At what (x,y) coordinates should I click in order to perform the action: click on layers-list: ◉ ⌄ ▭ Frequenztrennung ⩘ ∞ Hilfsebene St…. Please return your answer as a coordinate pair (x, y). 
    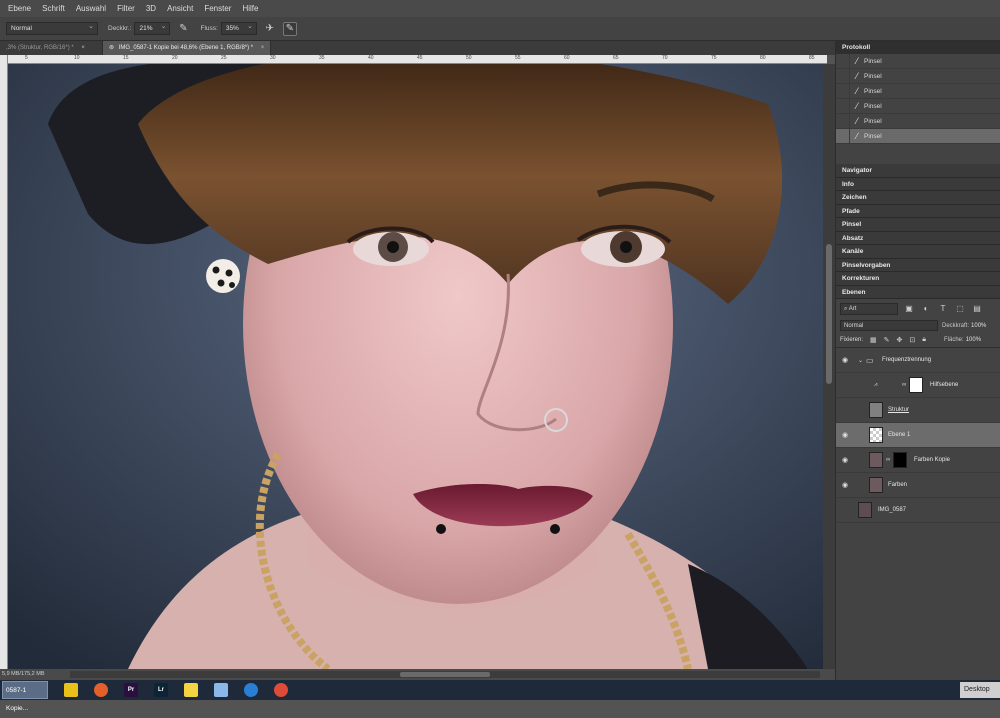
    Looking at the image, I should click on (918, 435).